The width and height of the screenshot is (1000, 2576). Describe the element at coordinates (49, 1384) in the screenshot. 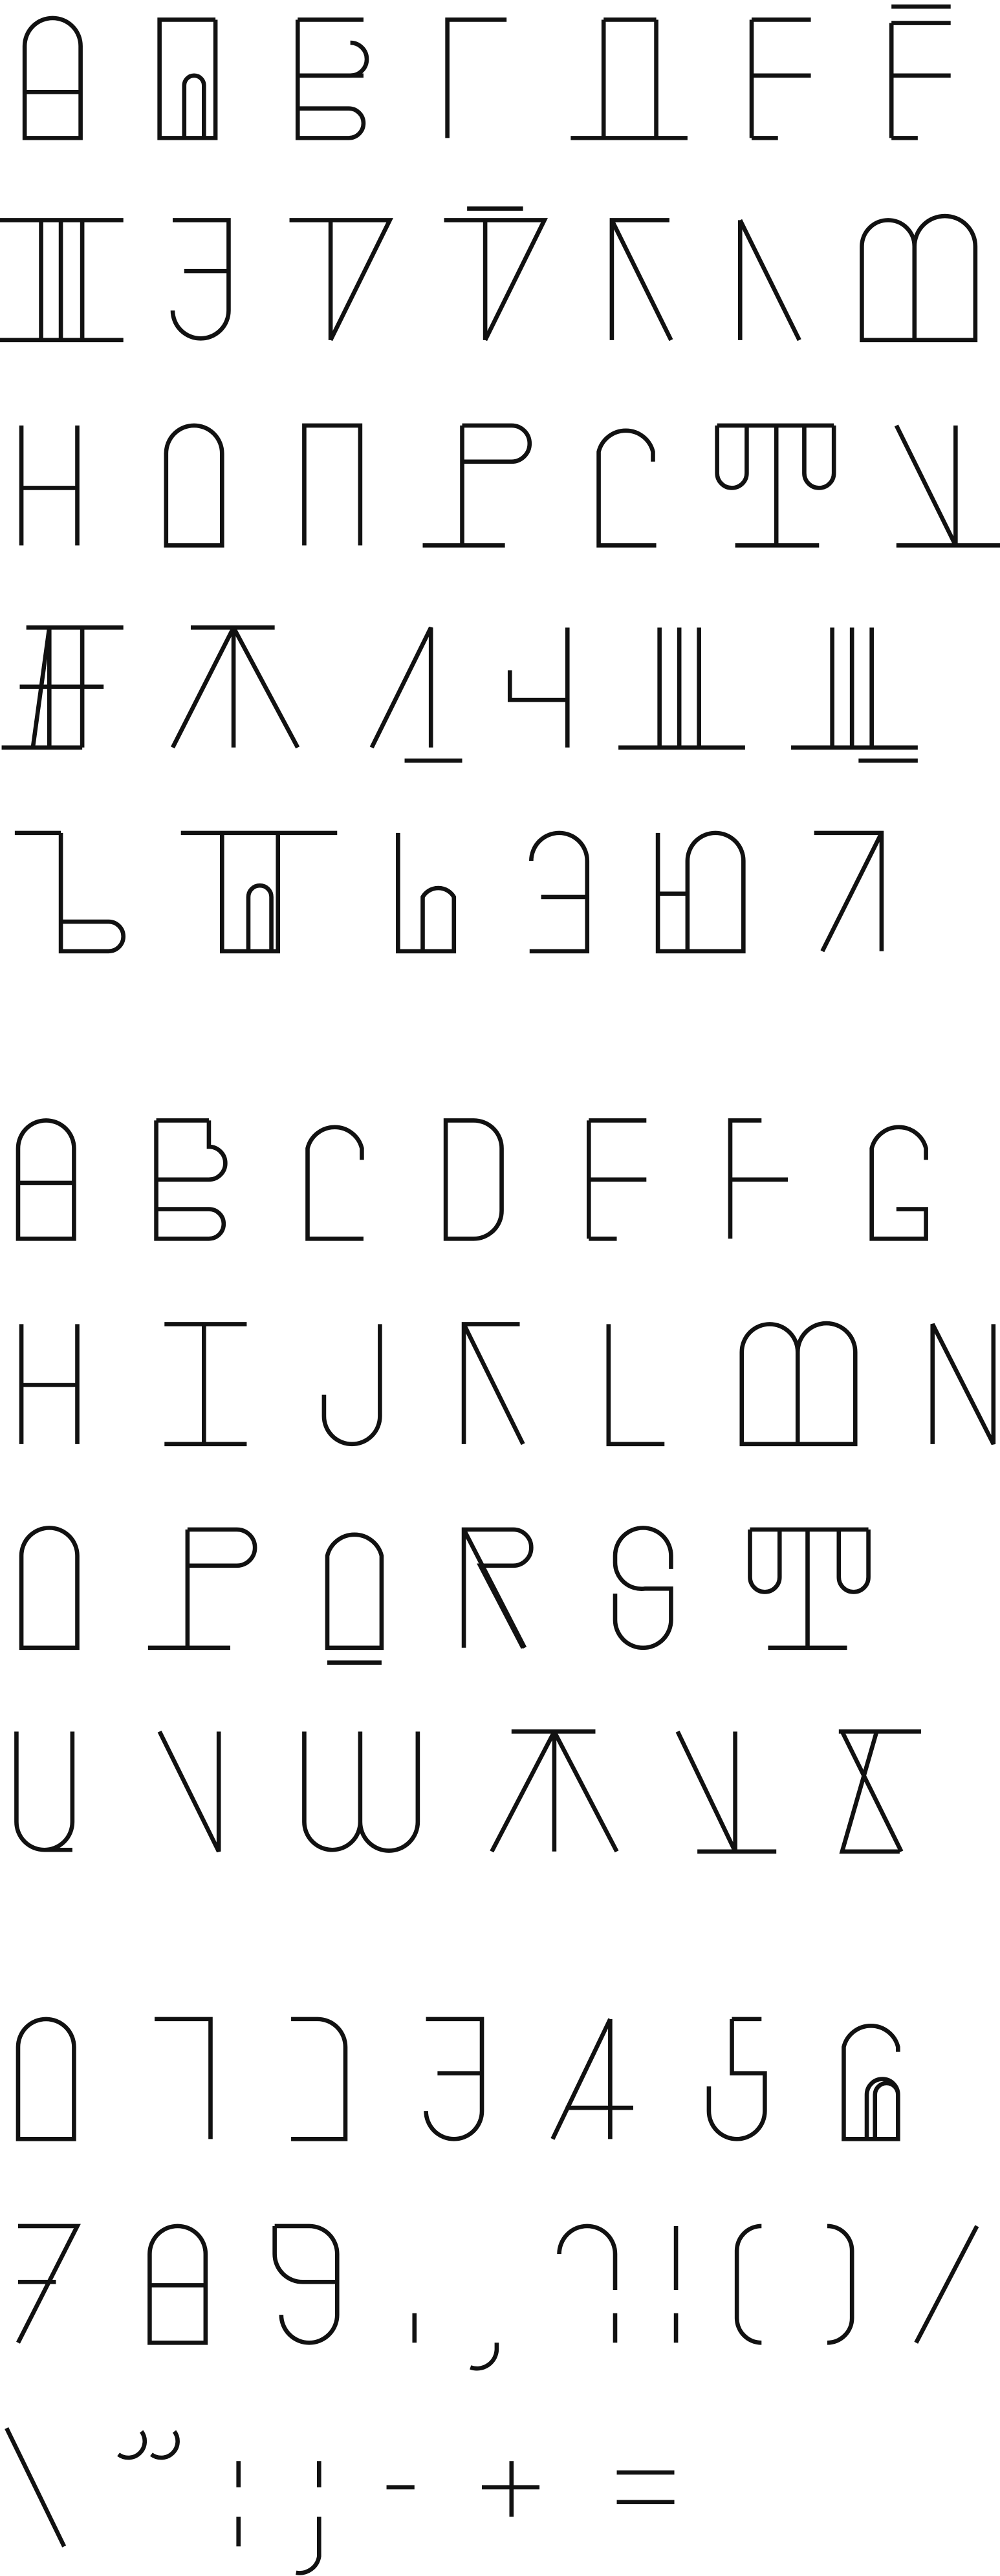

I see `glyph-lat-h` at that location.